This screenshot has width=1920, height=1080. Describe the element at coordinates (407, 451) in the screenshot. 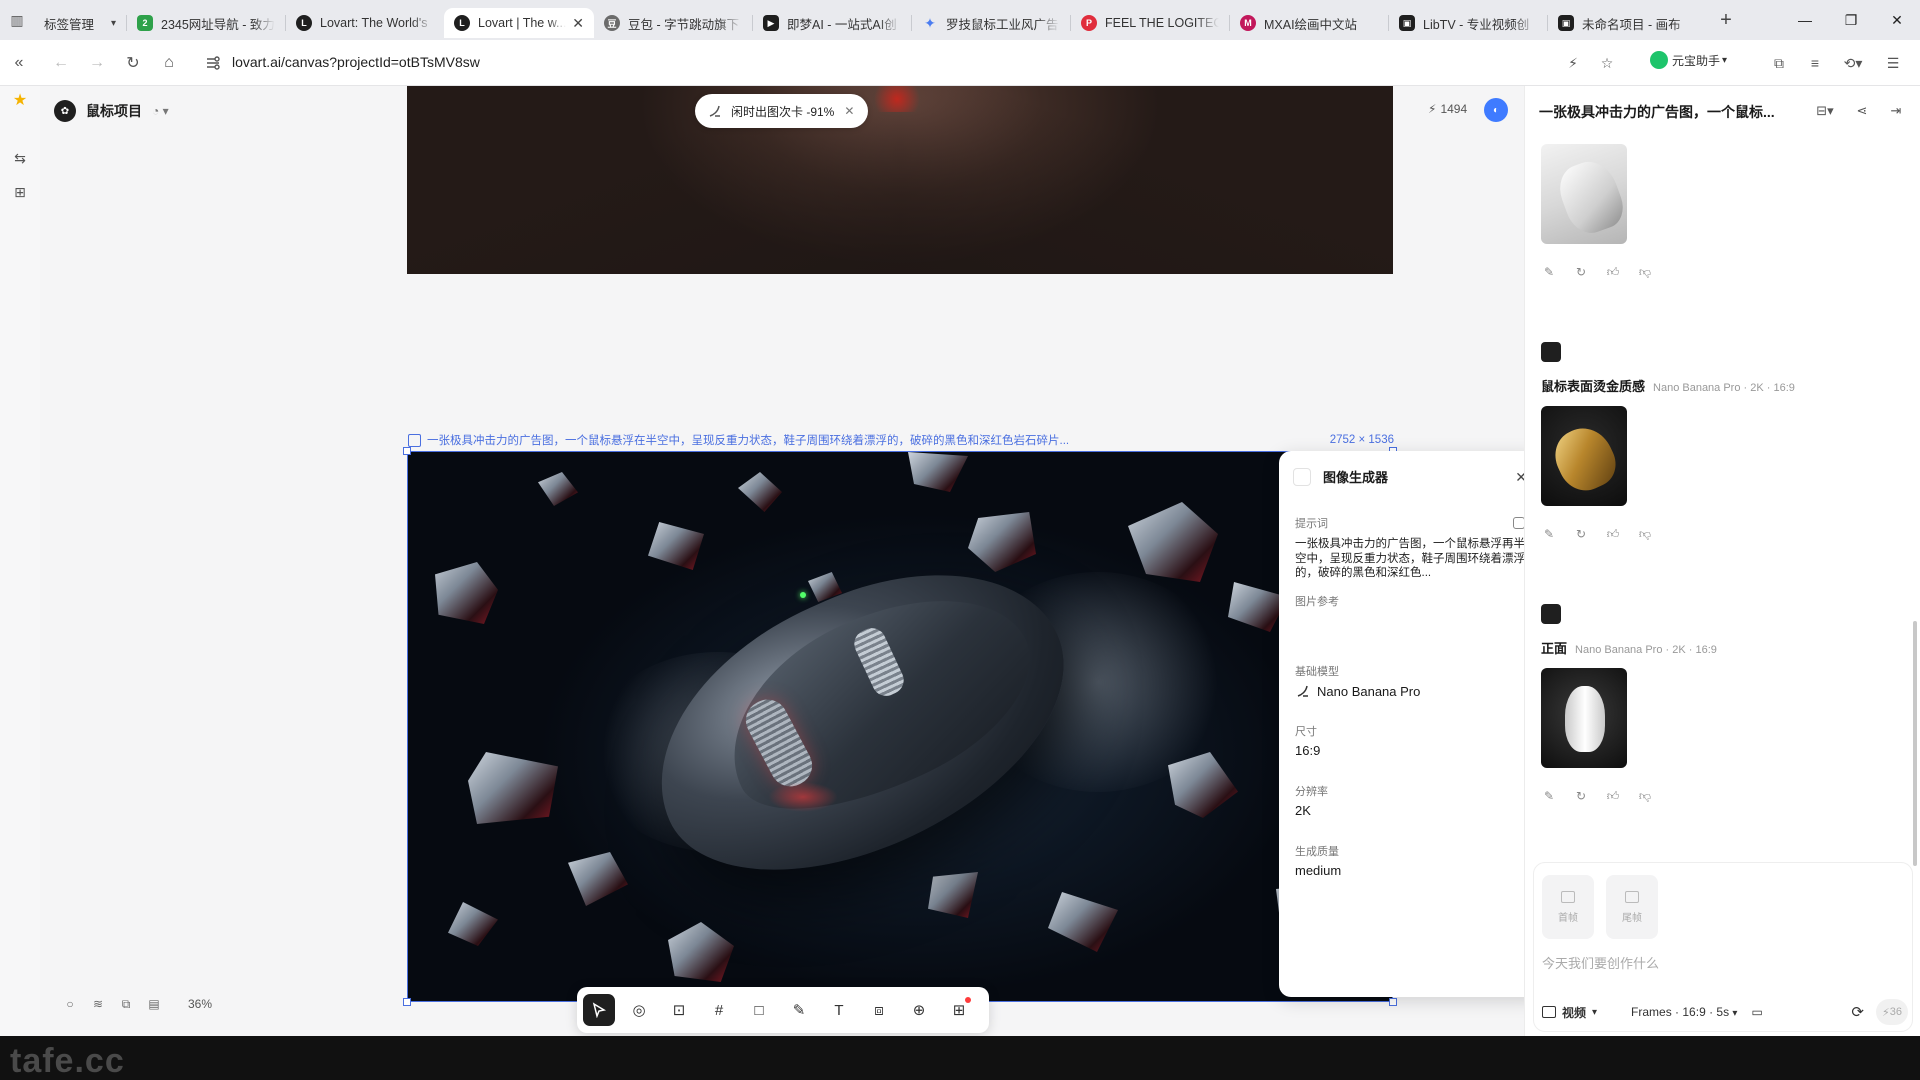

I see `resize-handle-tl` at that location.